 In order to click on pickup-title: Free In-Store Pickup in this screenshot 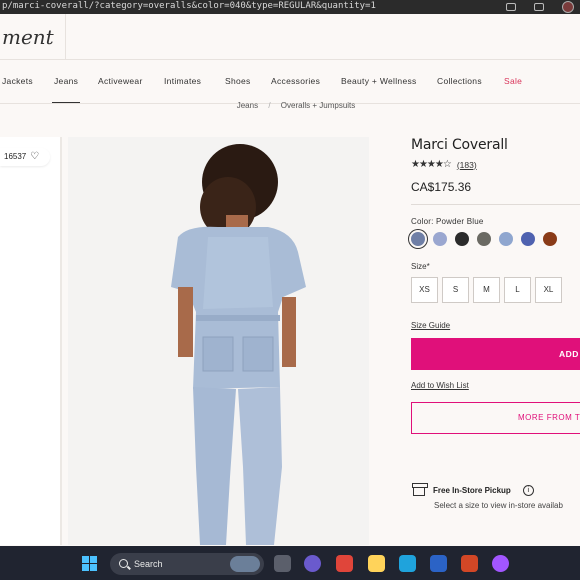, I will do `click(472, 490)`.